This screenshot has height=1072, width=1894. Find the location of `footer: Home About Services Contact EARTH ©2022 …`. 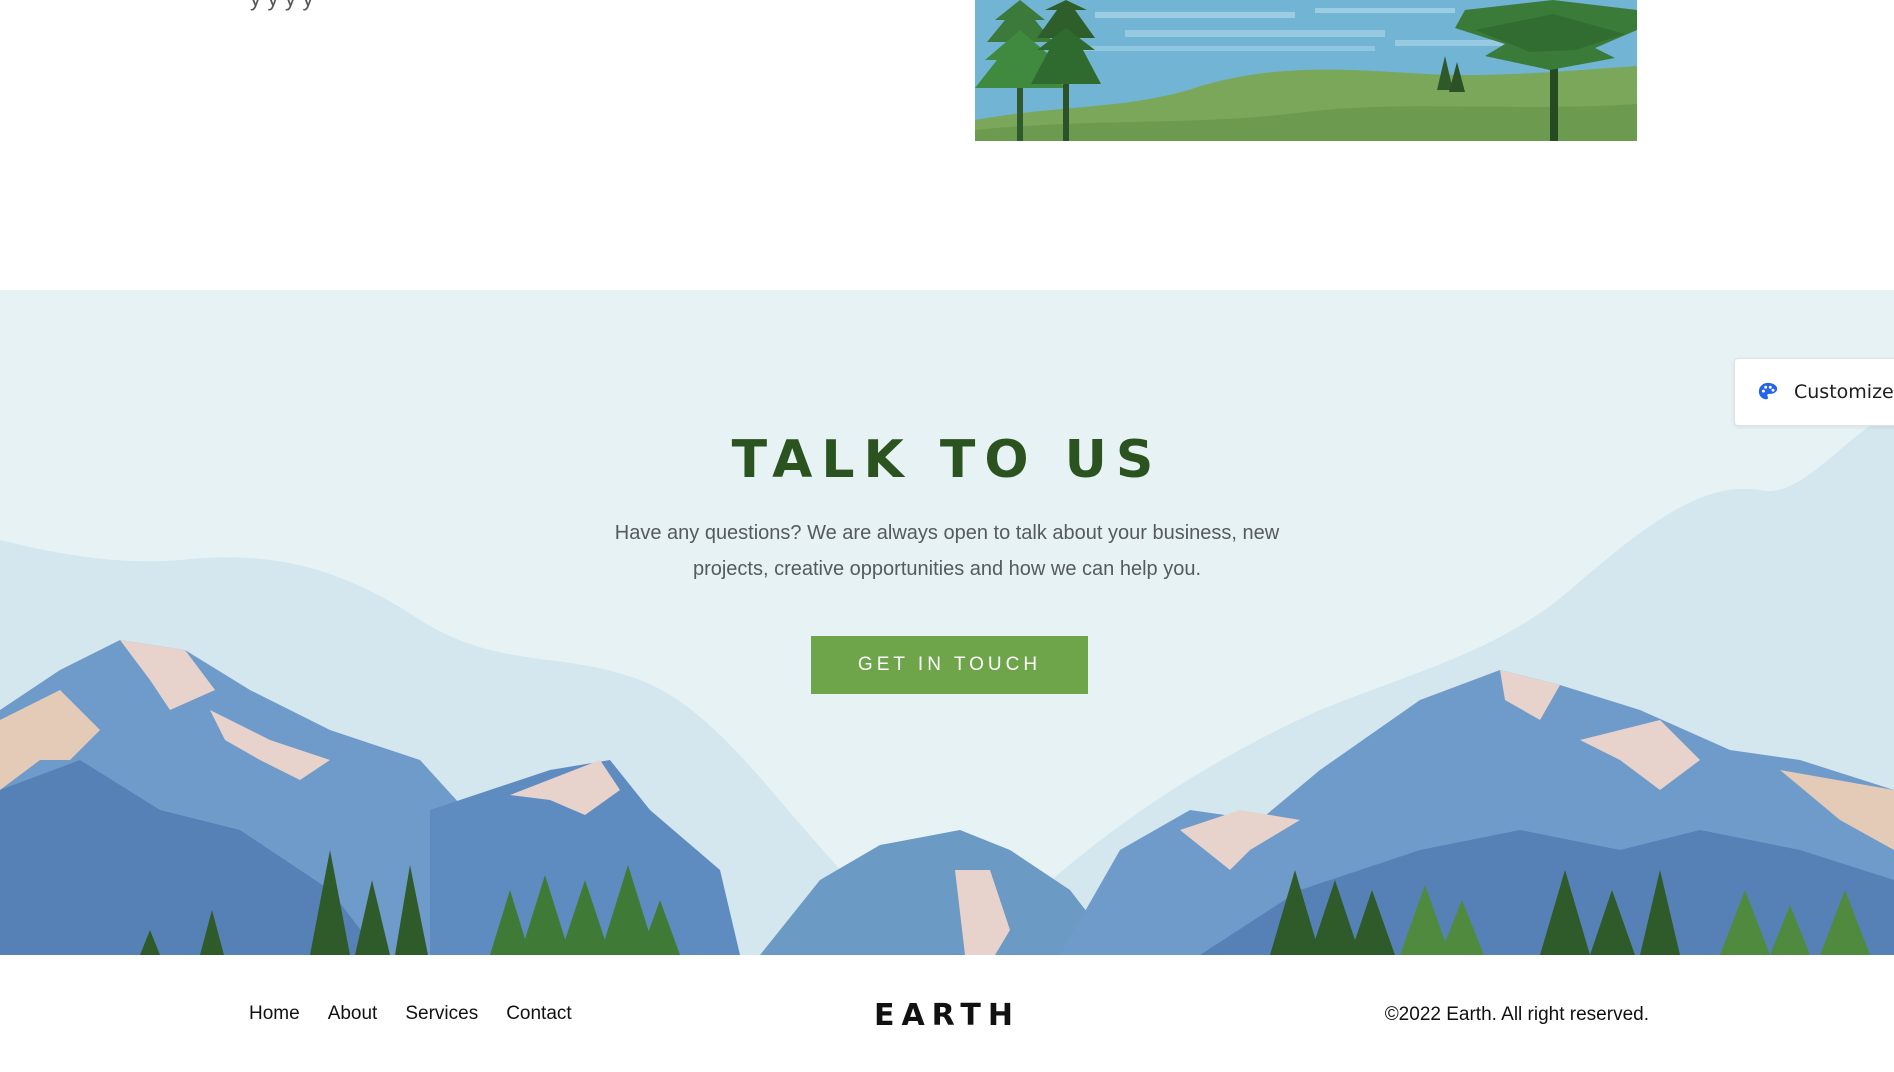

footer: Home About Services Contact EARTH ©2022 … is located at coordinates (947, 1013).